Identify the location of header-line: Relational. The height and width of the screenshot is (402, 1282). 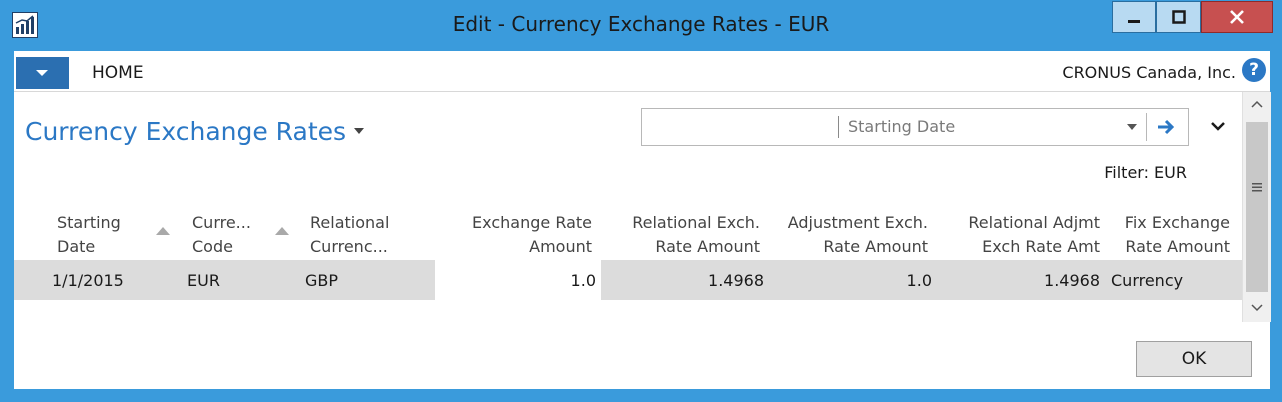
(350, 222).